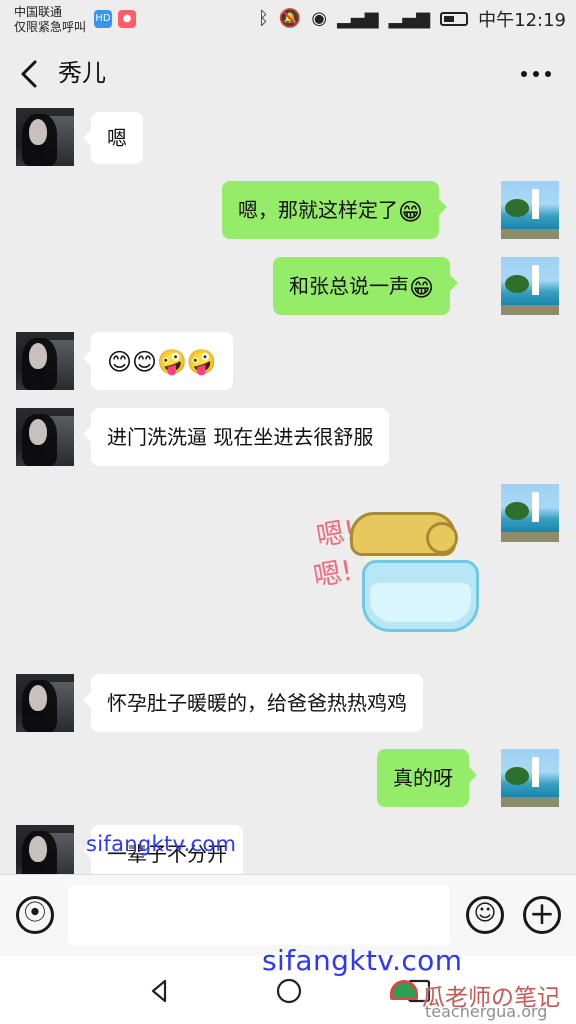 This screenshot has width=576, height=1024. Describe the element at coordinates (333, 573) in the screenshot. I see `sticker-text: 嗯!` at that location.